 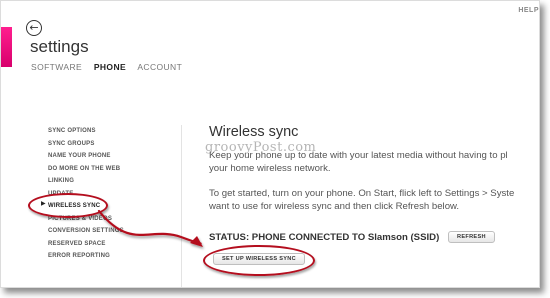 What do you see at coordinates (150, 228) in the screenshot?
I see `annotation-arrow-icon` at bounding box center [150, 228].